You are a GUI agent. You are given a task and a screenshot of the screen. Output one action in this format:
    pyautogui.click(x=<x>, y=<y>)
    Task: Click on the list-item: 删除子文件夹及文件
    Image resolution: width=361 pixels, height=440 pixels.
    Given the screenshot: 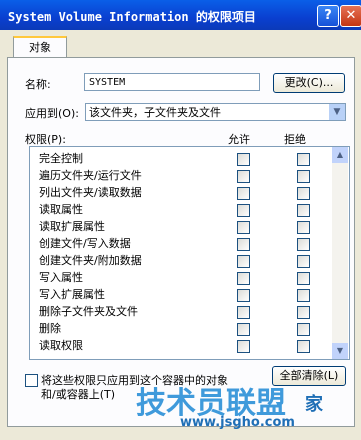 What is the action you would take?
    pyautogui.click(x=180, y=312)
    